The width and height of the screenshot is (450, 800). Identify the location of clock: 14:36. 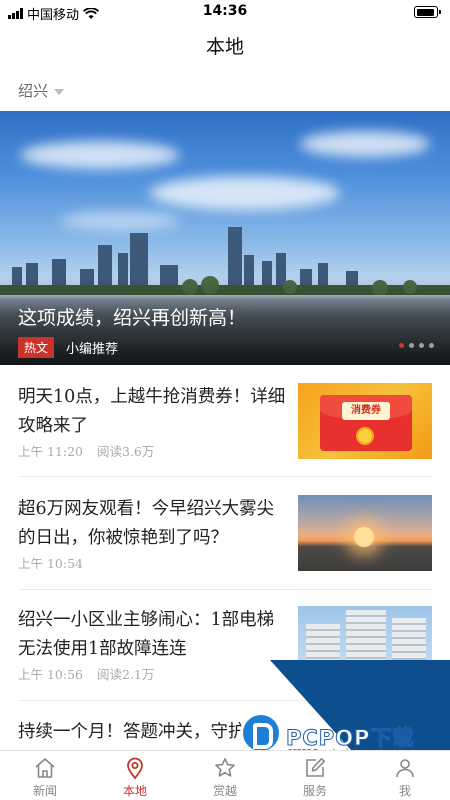
(225, 11).